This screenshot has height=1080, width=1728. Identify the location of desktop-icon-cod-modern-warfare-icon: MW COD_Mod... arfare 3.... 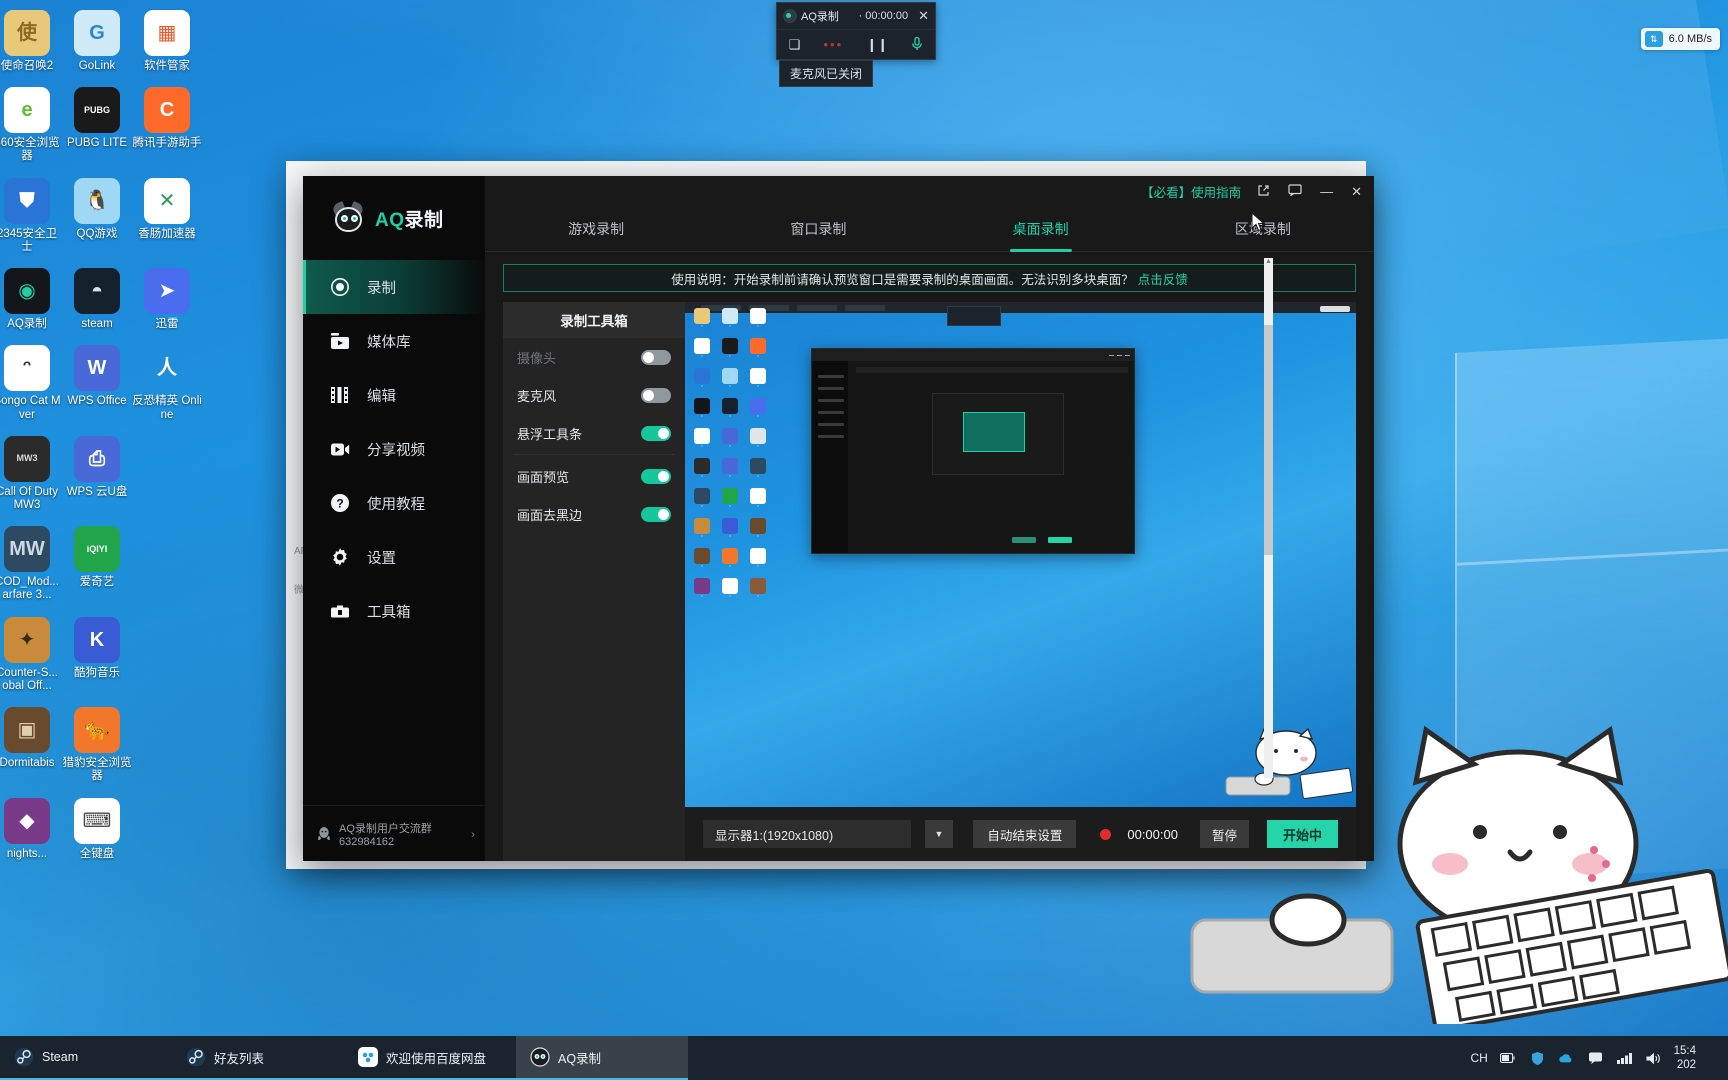
(31, 561).